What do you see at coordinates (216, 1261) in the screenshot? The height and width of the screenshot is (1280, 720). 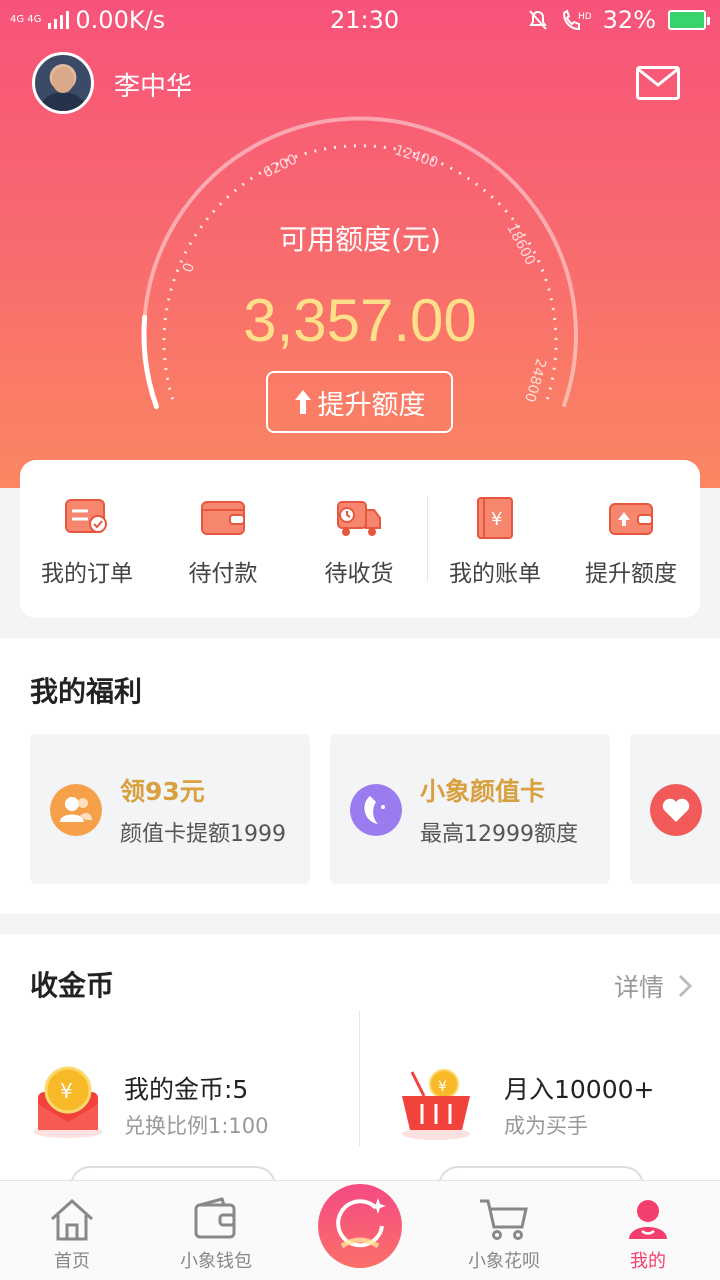 I see `tab-label: 小象钱包` at bounding box center [216, 1261].